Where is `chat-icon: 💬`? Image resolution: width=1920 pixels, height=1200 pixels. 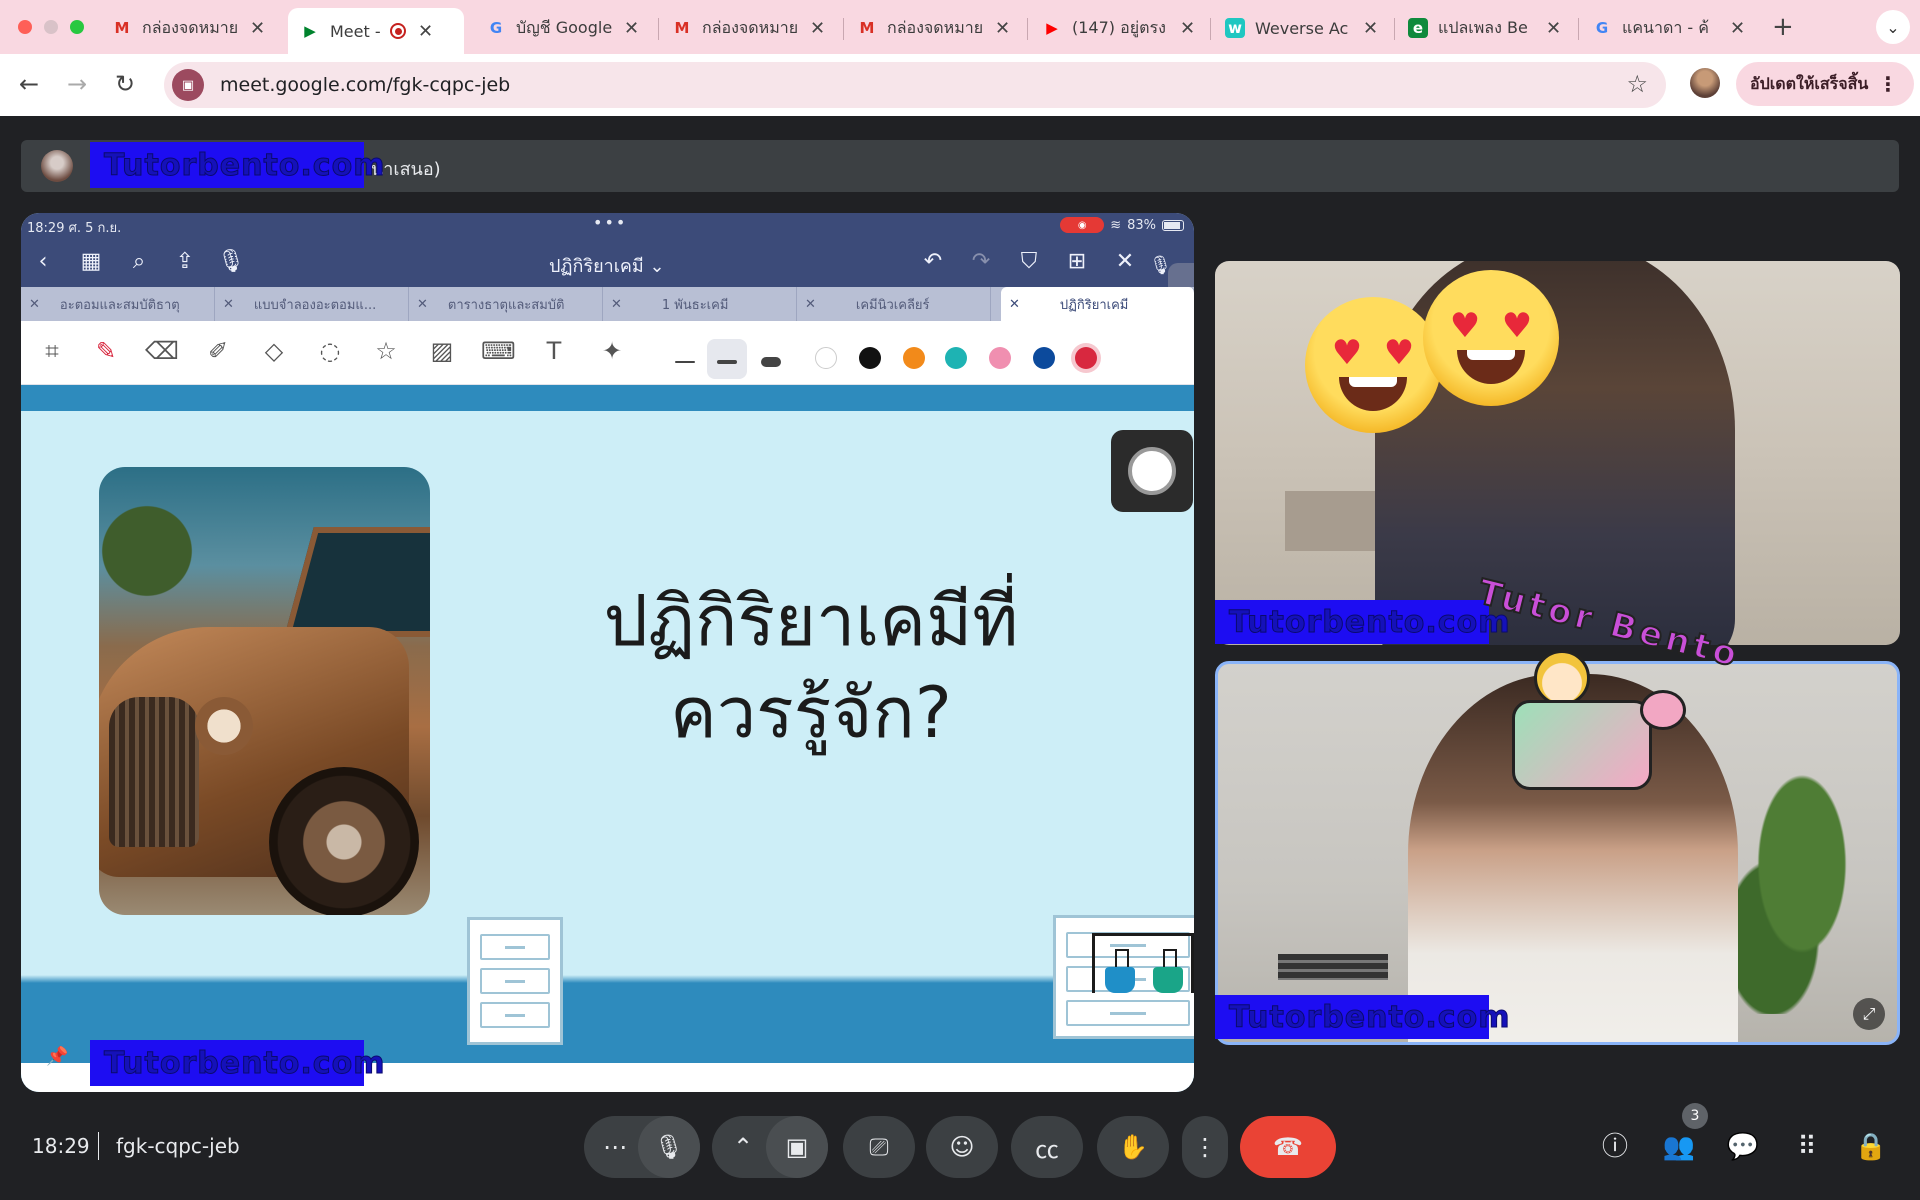
chat-icon: 💬 is located at coordinates (1743, 1147).